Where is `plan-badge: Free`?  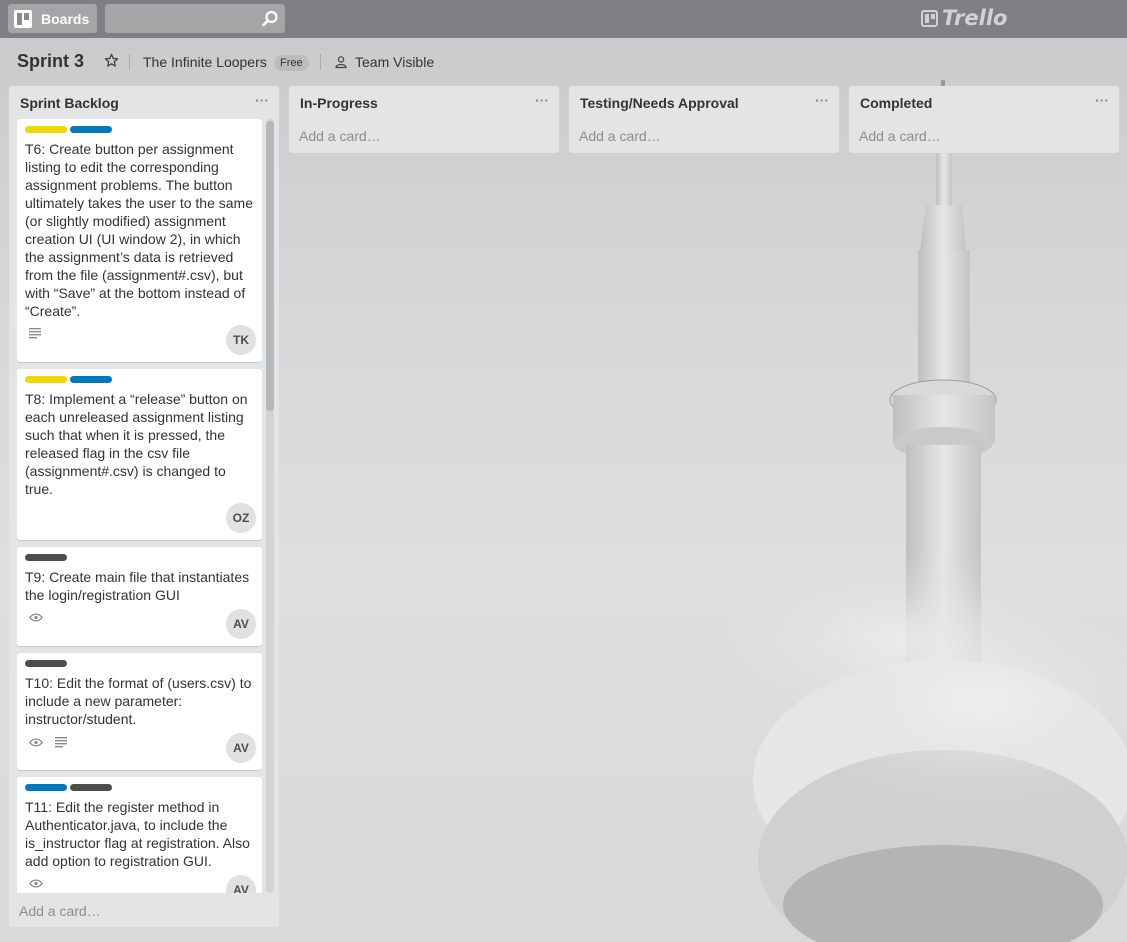 plan-badge: Free is located at coordinates (291, 63).